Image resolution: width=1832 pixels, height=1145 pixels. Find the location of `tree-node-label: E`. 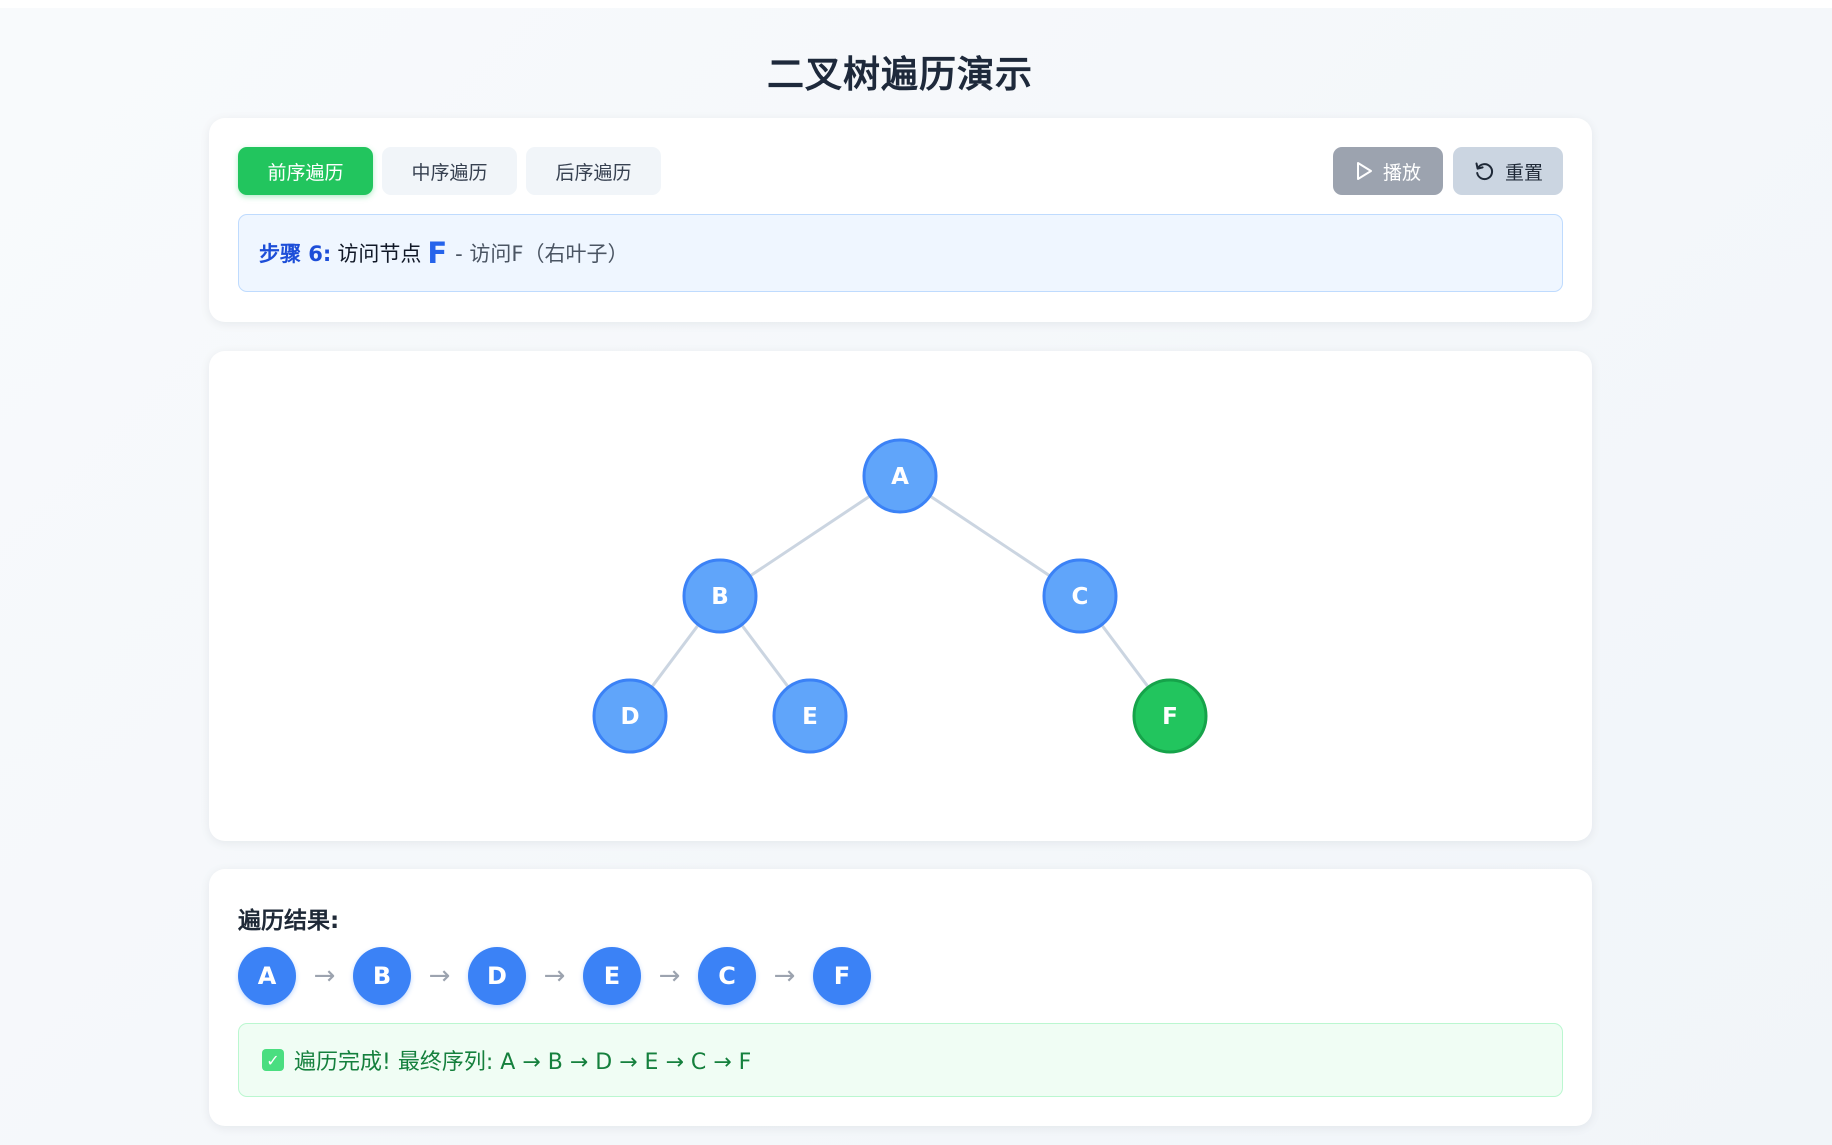

tree-node-label: E is located at coordinates (810, 717).